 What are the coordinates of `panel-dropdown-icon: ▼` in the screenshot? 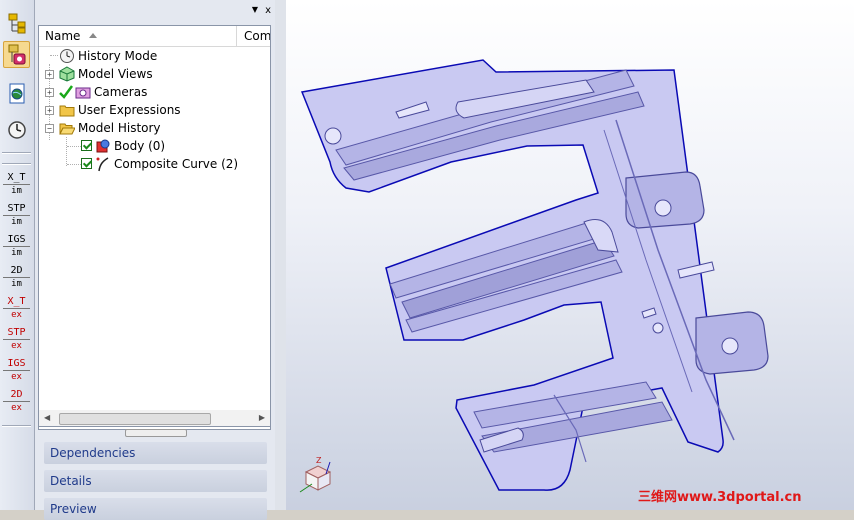 It's located at (255, 9).